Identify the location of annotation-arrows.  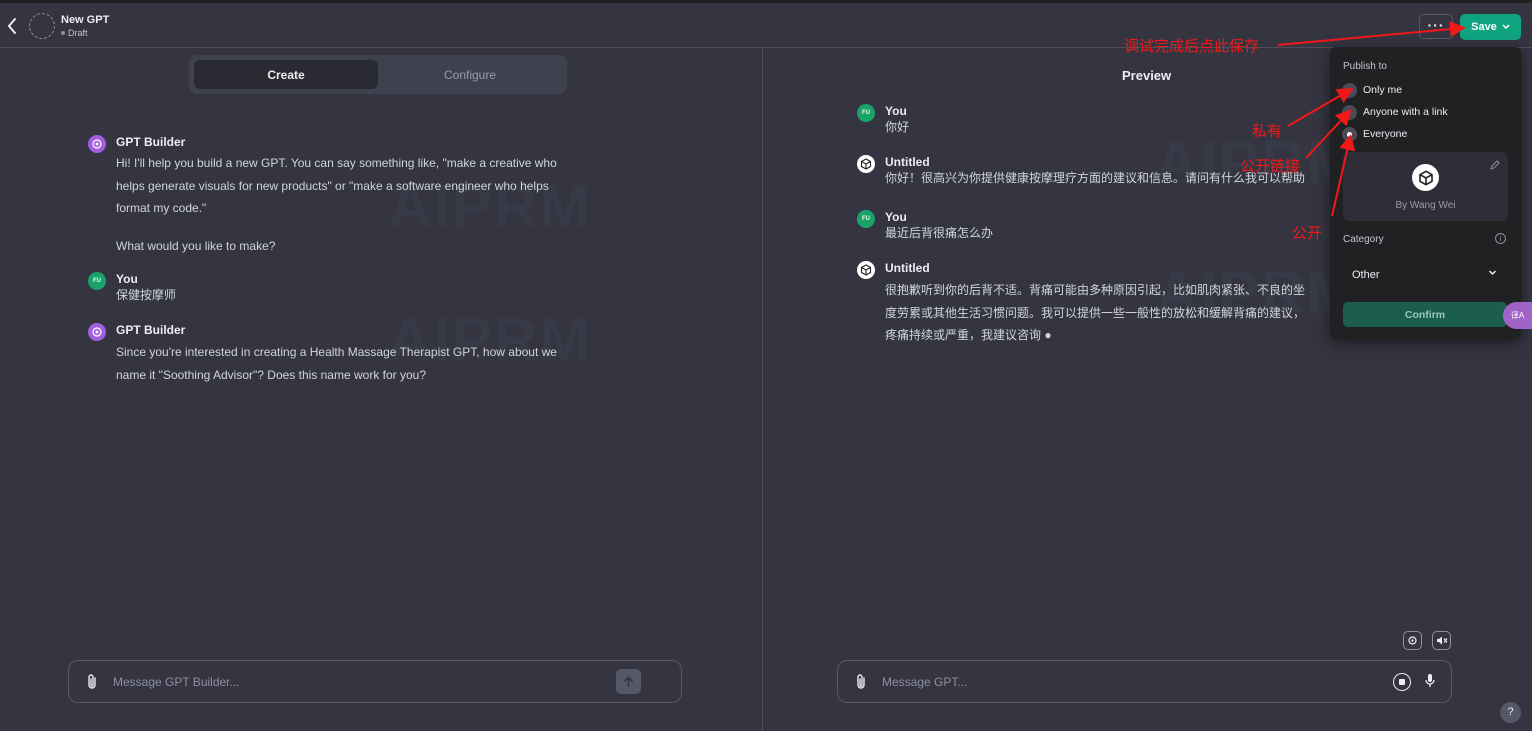
(1371, 119).